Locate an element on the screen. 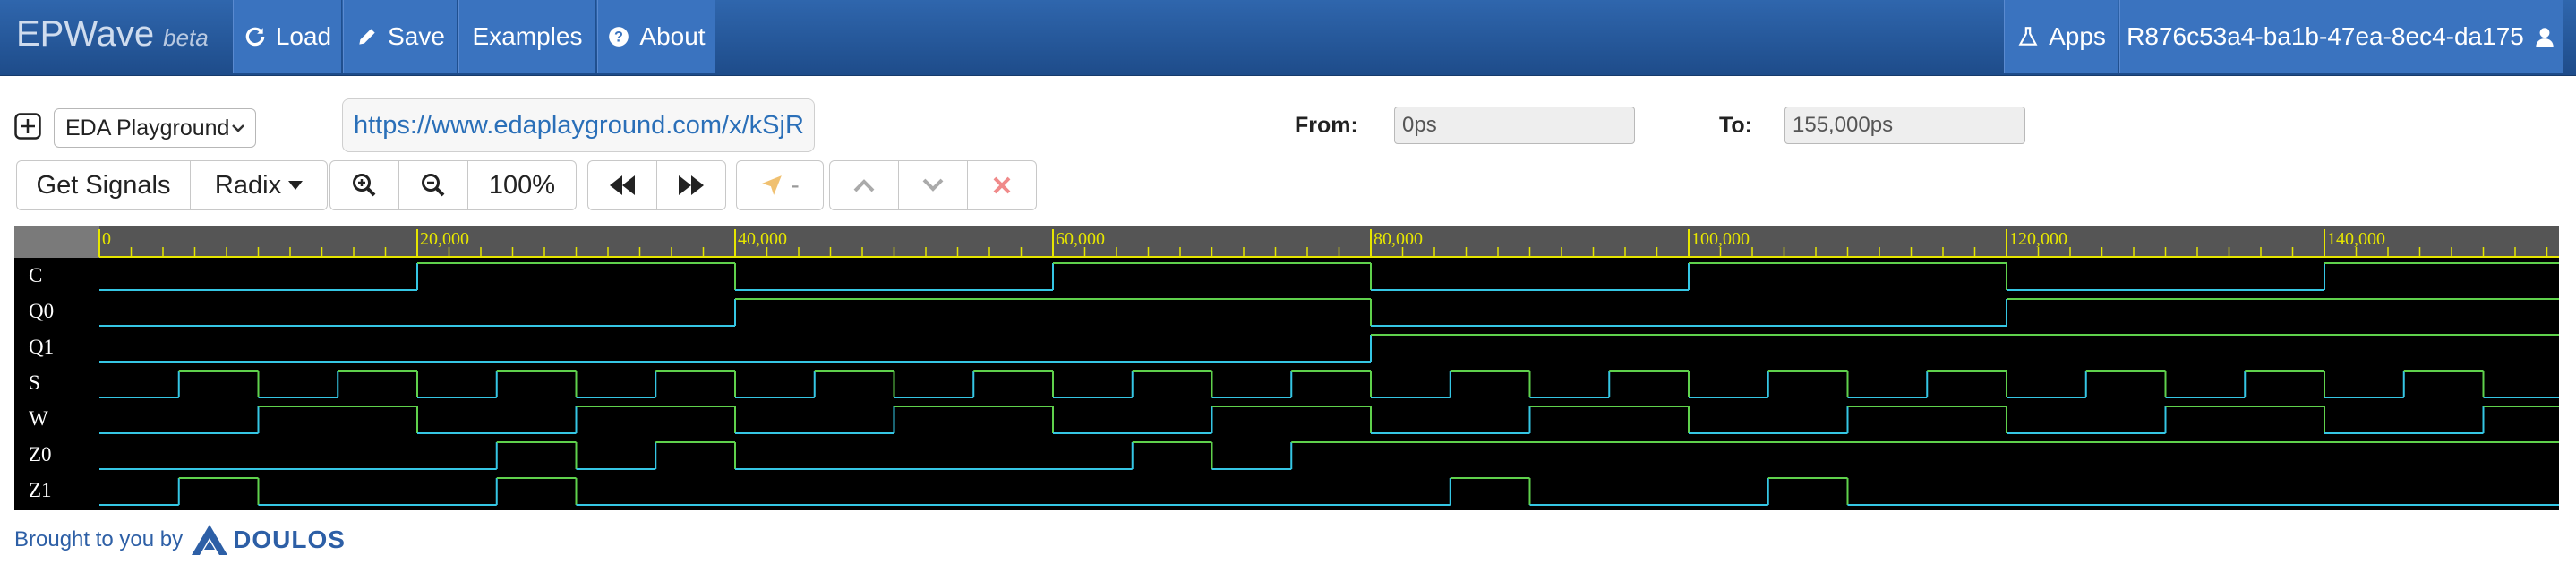  marker-button: - is located at coordinates (780, 185).